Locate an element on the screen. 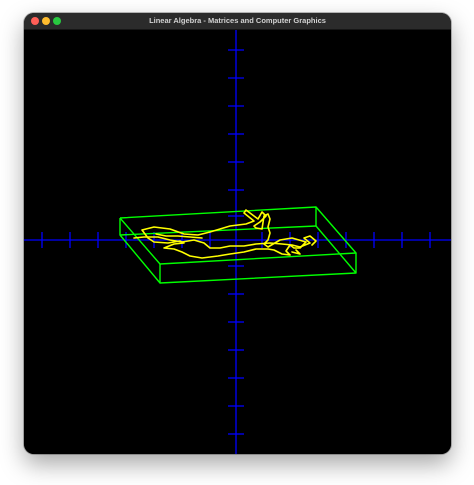 The height and width of the screenshot is (485, 474). figure-wireframe is located at coordinates (225, 234).